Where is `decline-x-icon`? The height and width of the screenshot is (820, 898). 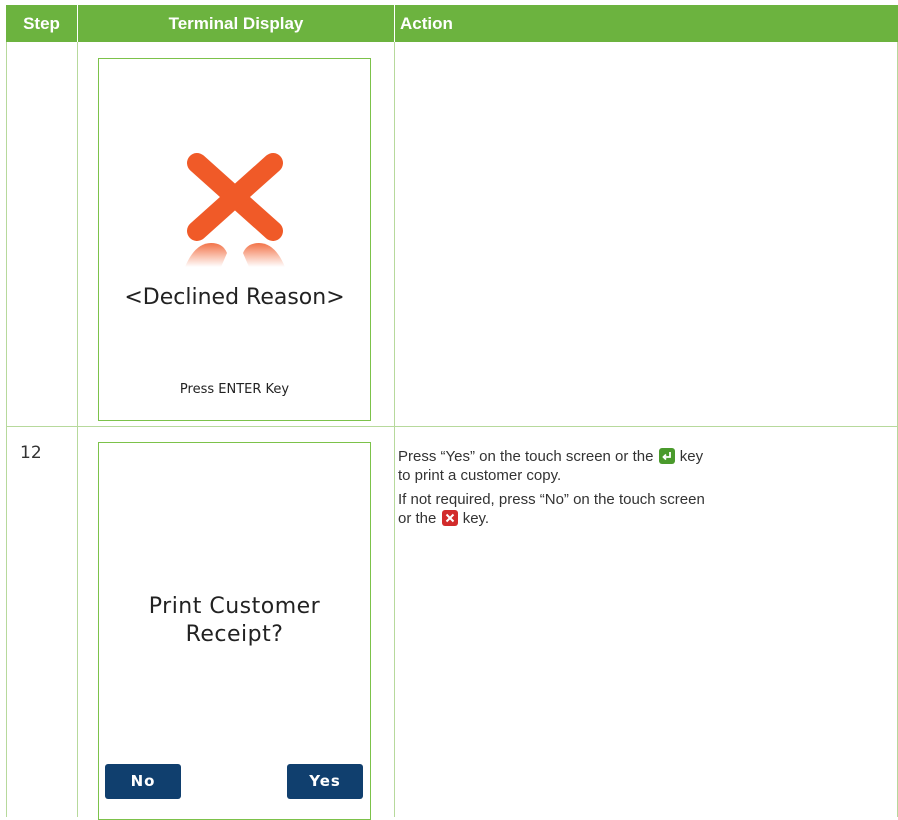 decline-x-icon is located at coordinates (235, 208).